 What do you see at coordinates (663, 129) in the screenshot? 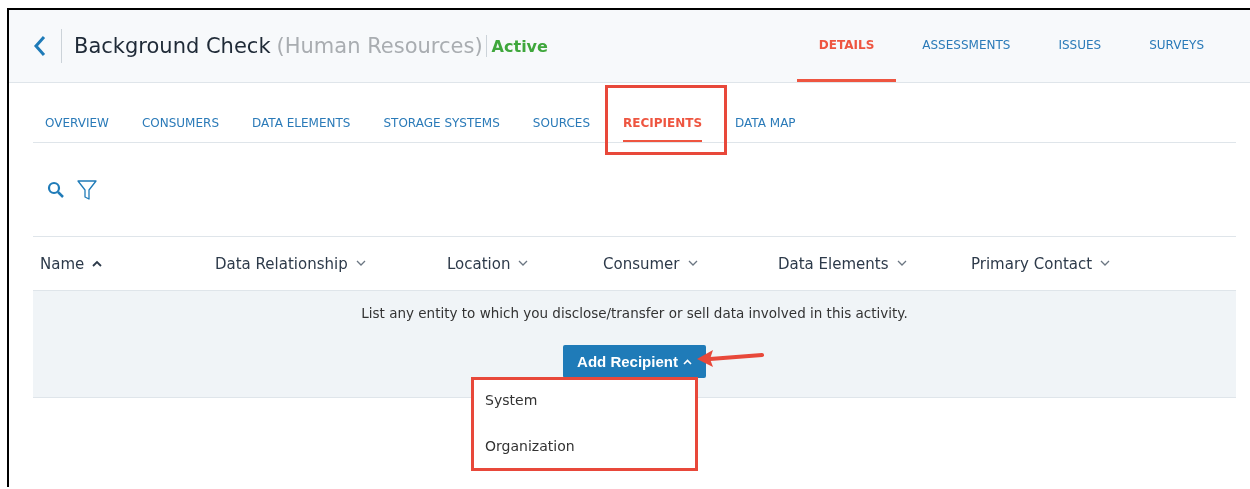
I see `sub-tab: RECIPIENTS` at bounding box center [663, 129].